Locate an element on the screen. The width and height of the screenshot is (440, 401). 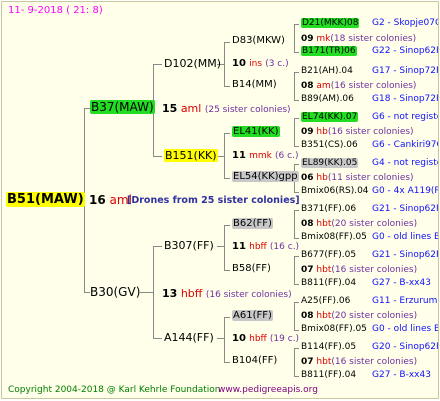
g4-entry: D21(MKK)08 is located at coordinates (330, 23).